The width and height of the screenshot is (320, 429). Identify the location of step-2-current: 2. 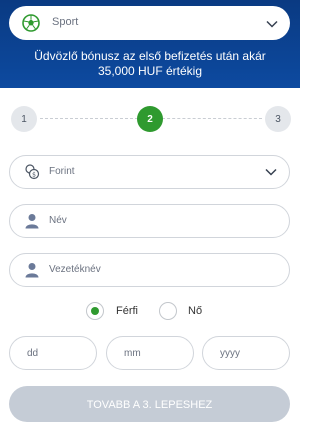
(150, 119).